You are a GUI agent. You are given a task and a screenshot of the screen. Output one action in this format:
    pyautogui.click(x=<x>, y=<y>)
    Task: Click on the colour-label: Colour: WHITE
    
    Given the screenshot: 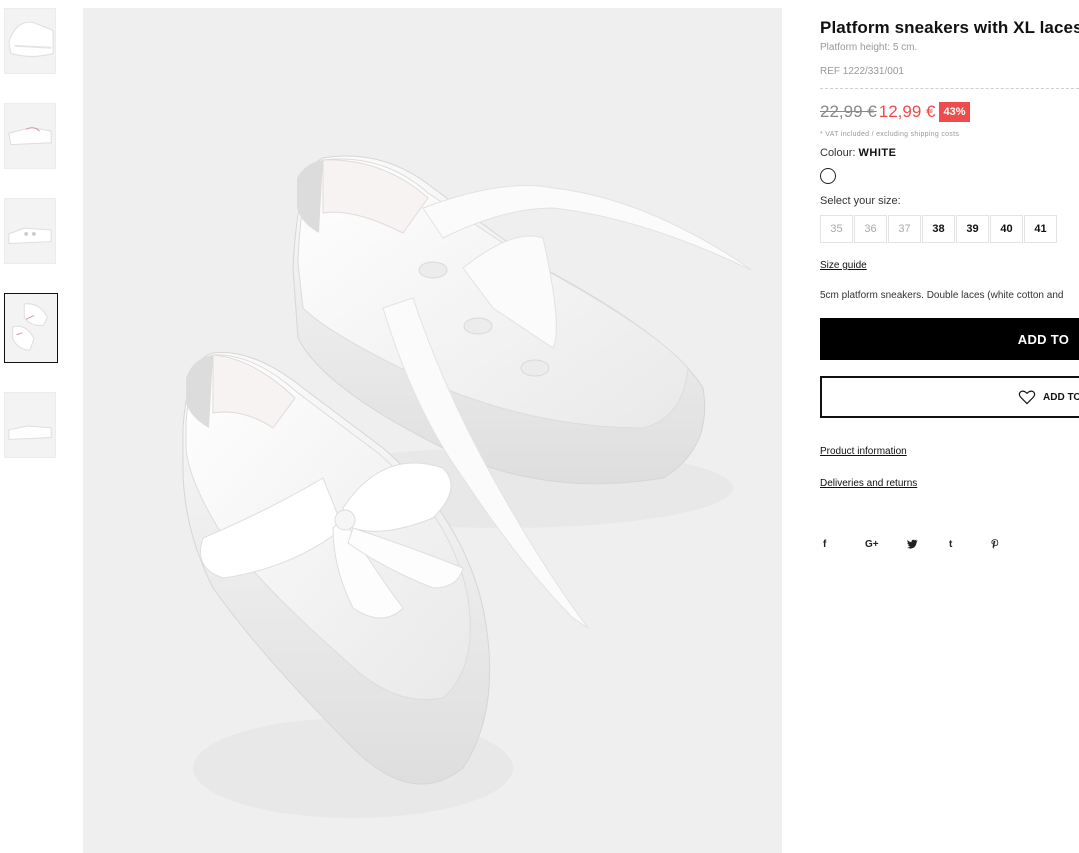 What is the action you would take?
    pyautogui.click(x=949, y=153)
    